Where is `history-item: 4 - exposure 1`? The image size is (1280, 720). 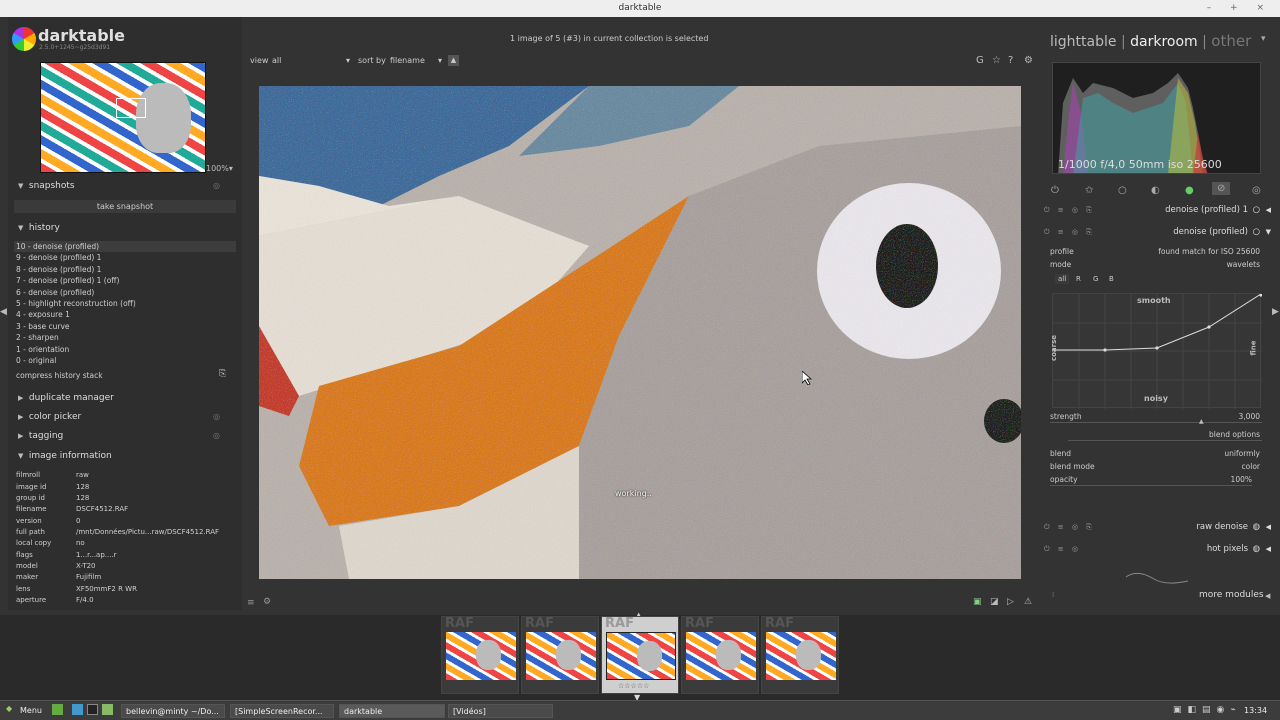
history-item: 4 - exposure 1 is located at coordinates (125, 314).